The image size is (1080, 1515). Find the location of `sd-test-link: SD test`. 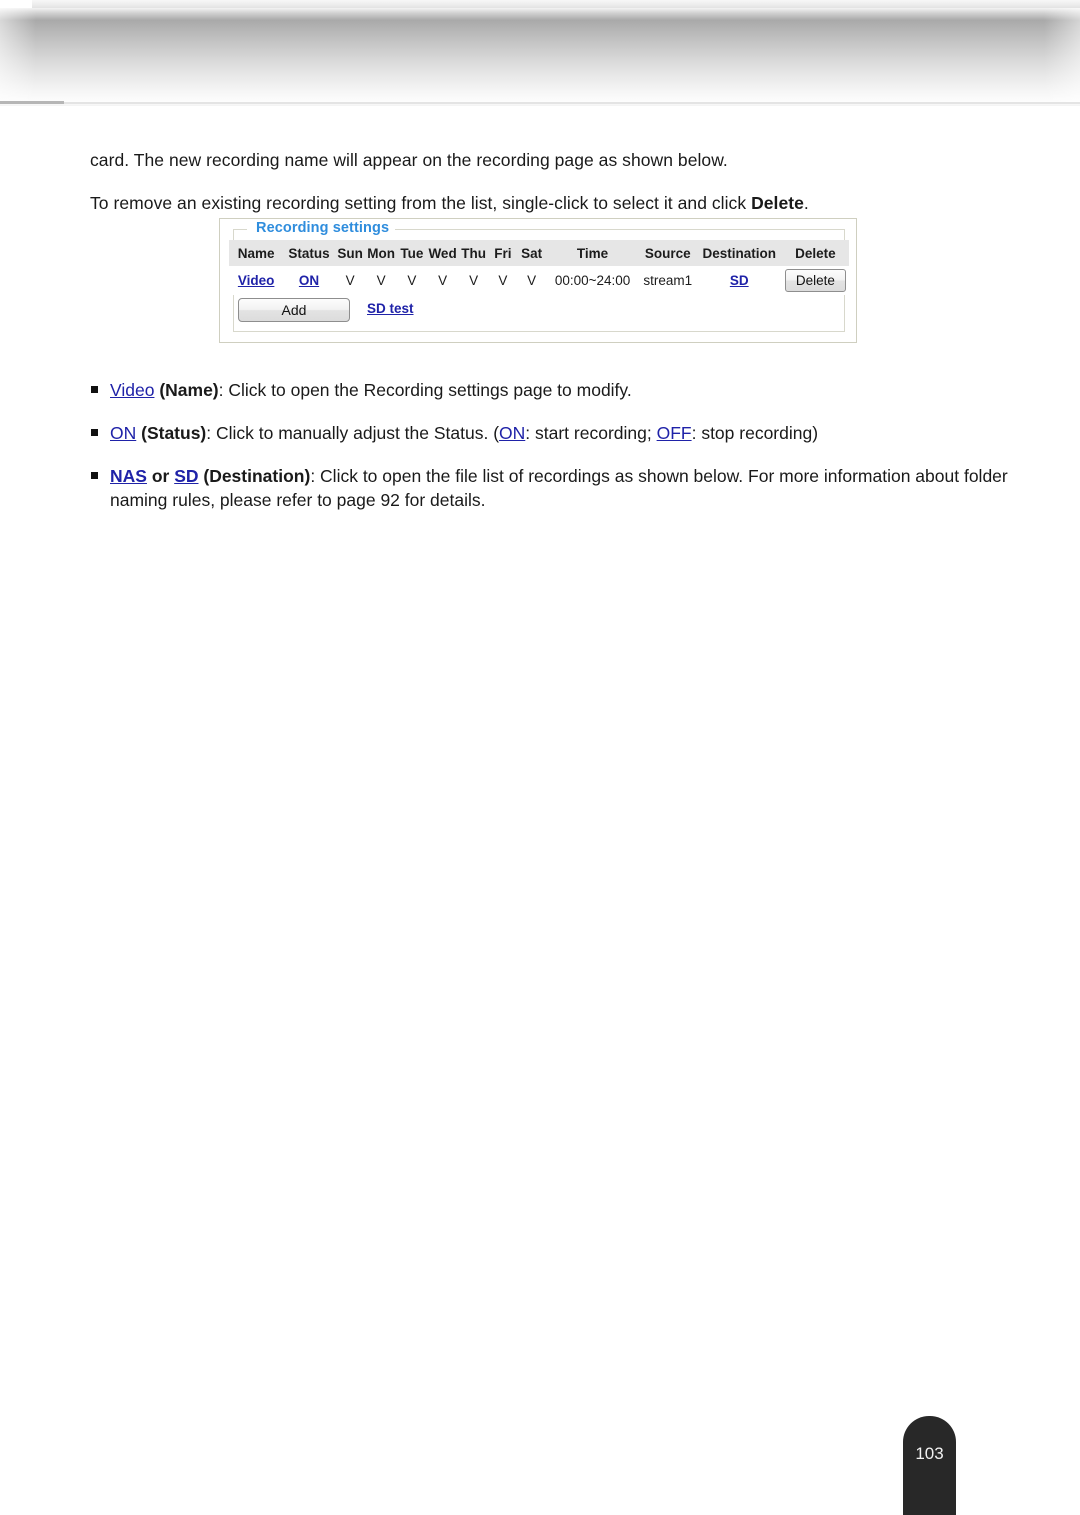

sd-test-link: SD test is located at coordinates (390, 308).